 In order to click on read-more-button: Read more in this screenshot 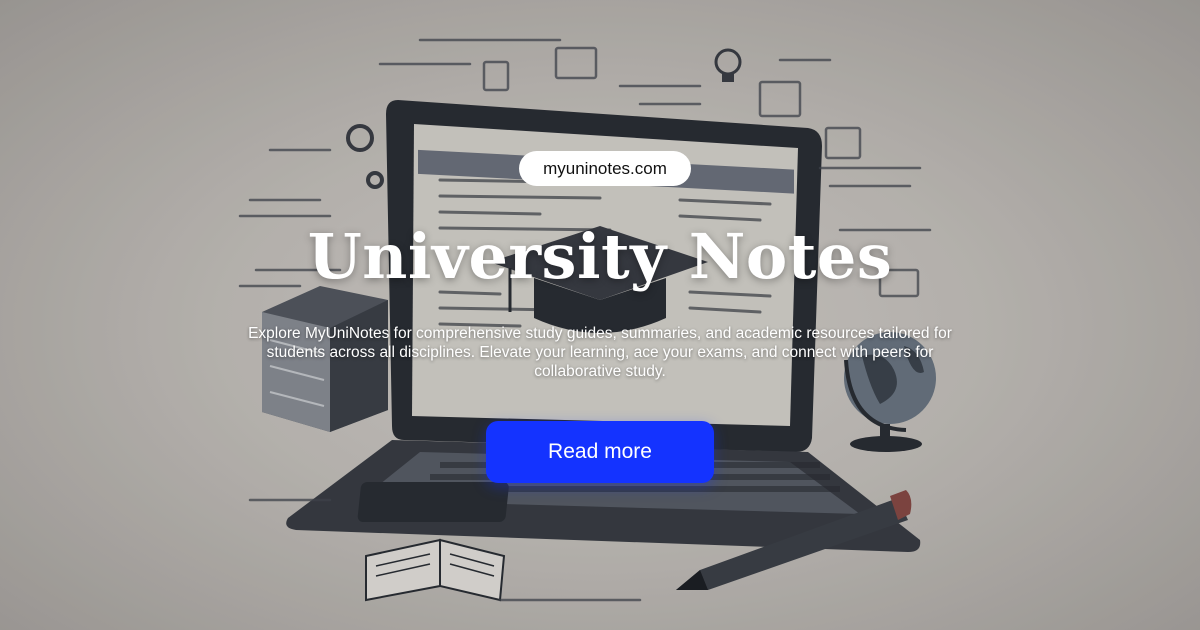, I will do `click(600, 452)`.